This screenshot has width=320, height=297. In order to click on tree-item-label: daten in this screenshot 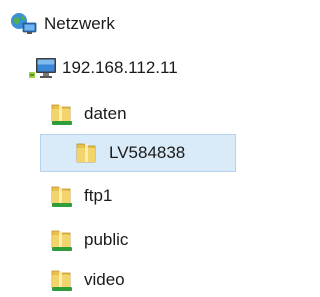, I will do `click(105, 113)`.